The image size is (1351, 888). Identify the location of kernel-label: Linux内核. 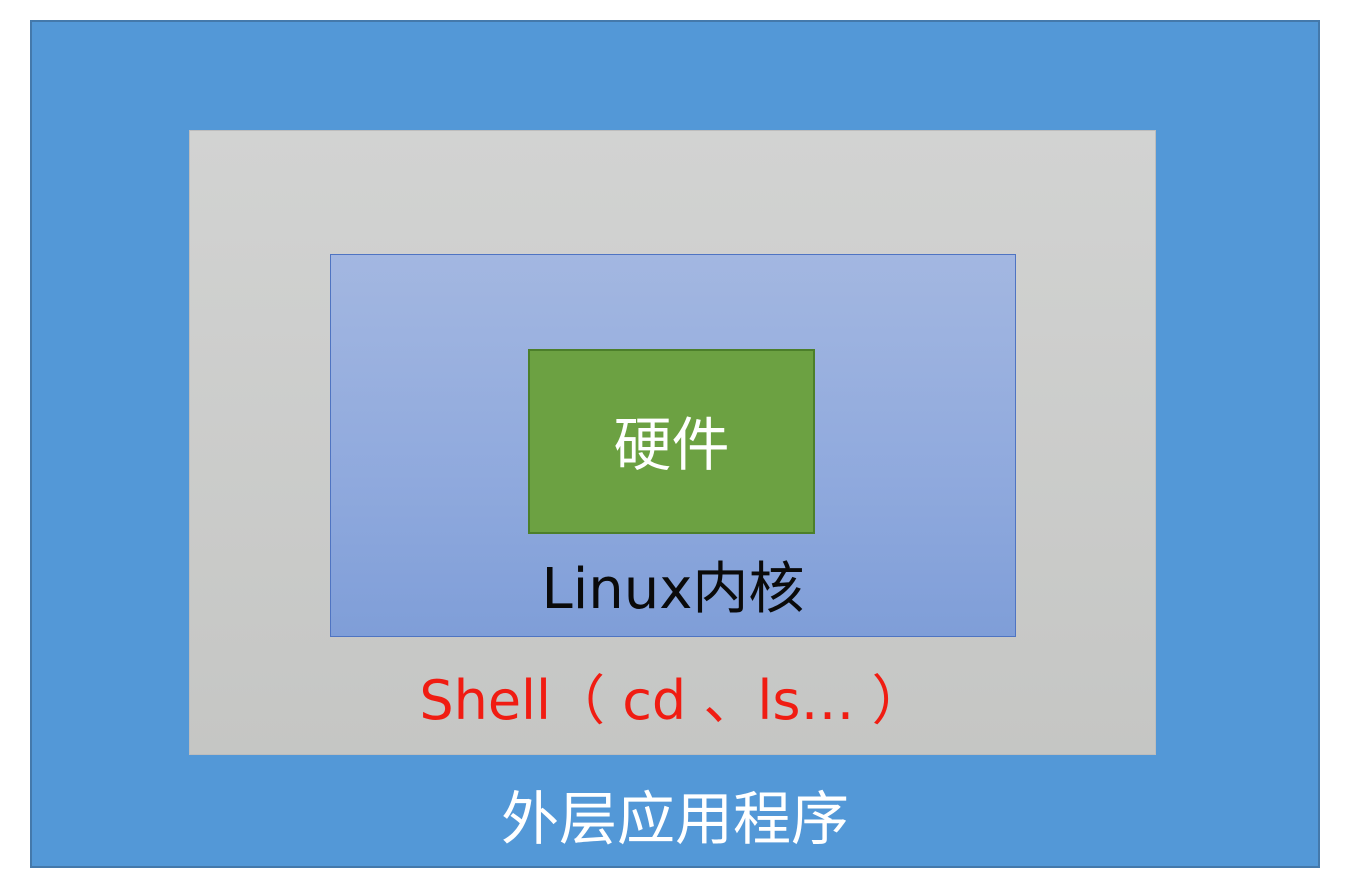
(673, 589).